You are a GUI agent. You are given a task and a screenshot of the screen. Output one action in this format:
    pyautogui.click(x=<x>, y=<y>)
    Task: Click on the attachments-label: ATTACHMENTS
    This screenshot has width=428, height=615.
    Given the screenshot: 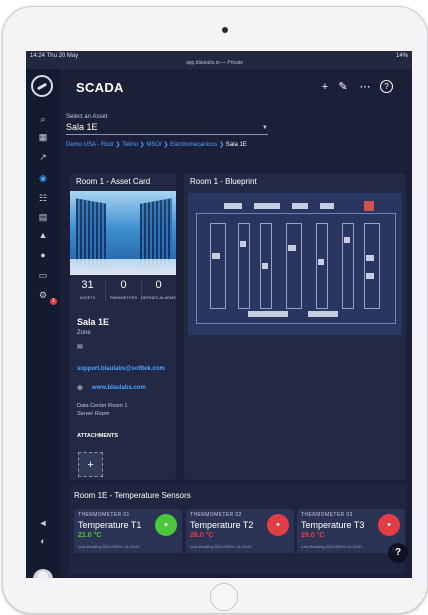 What is the action you would take?
    pyautogui.click(x=98, y=436)
    